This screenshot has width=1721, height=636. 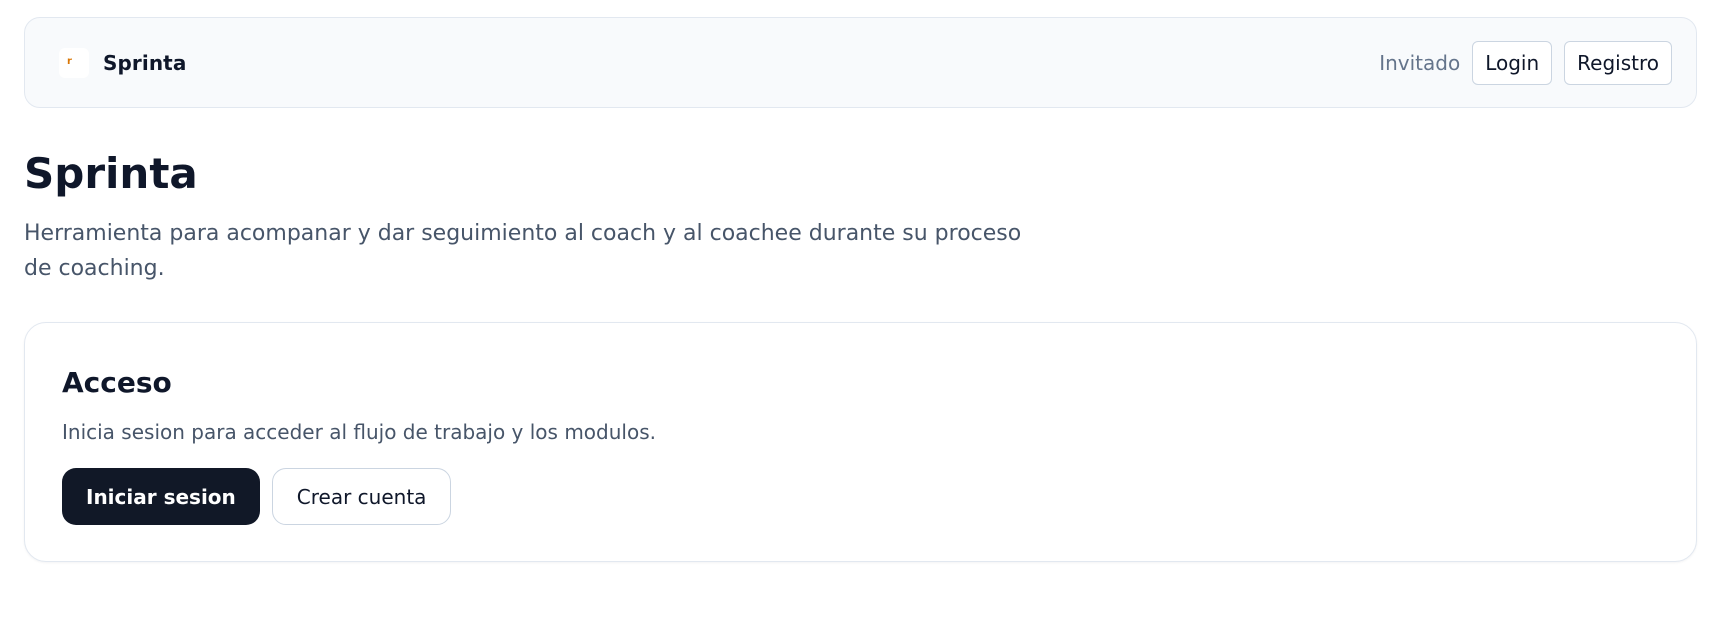 I want to click on auth-nav: Invitado Login Registro, so click(x=1525, y=62).